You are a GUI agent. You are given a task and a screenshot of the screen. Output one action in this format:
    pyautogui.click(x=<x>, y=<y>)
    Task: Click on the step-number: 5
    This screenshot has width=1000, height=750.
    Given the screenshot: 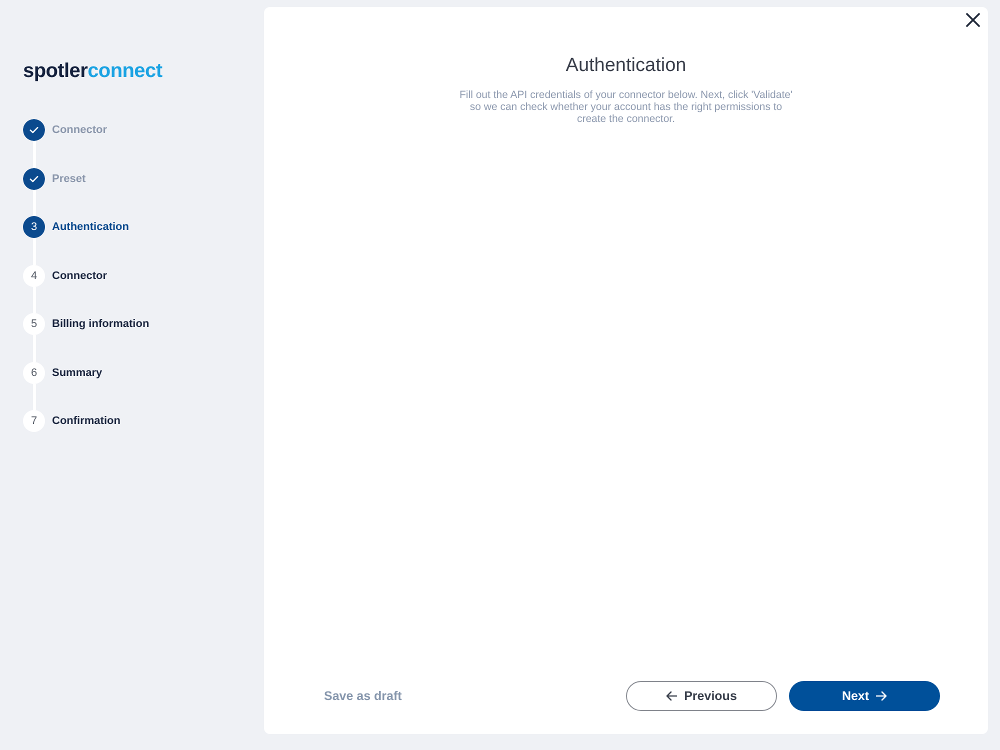 What is the action you would take?
    pyautogui.click(x=34, y=324)
    